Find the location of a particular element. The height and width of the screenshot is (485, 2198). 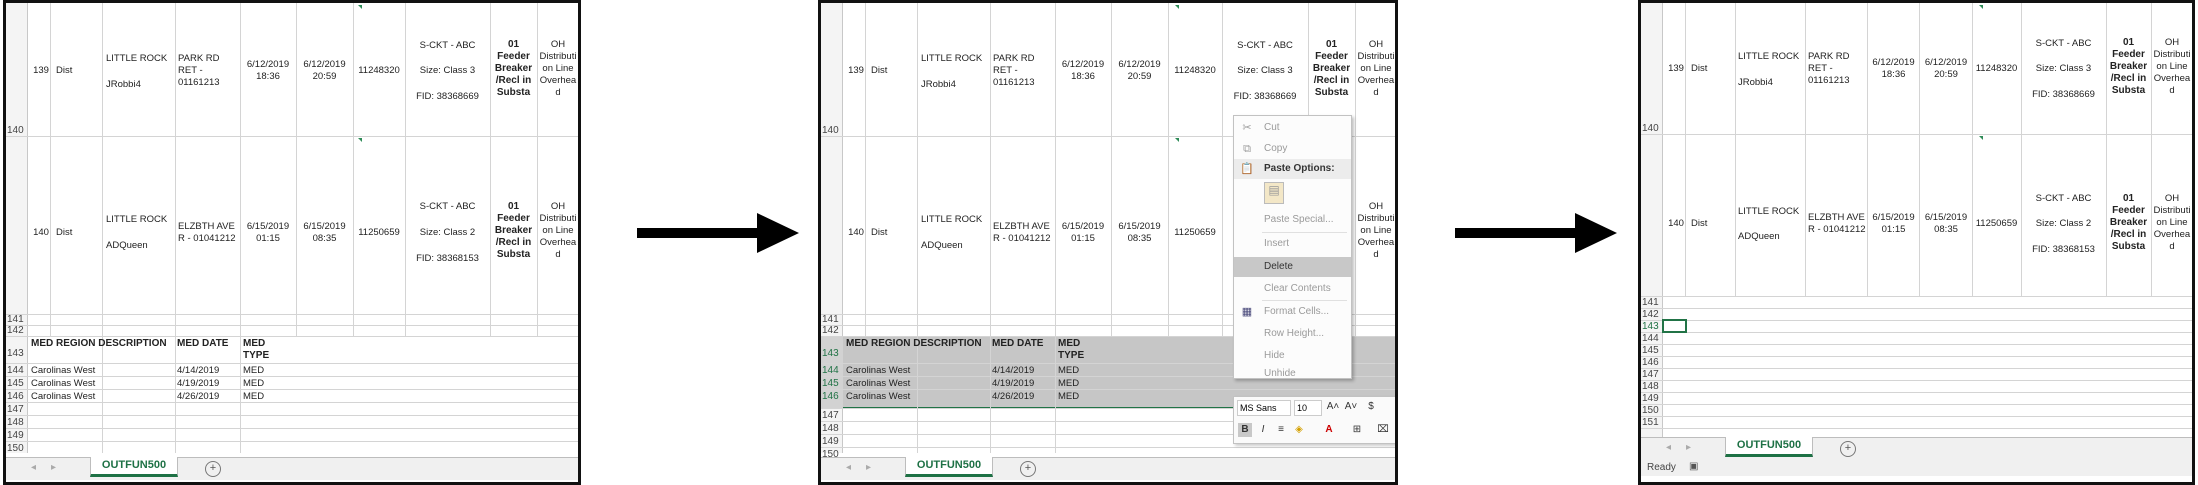

bold-icon: B is located at coordinates (1245, 430).